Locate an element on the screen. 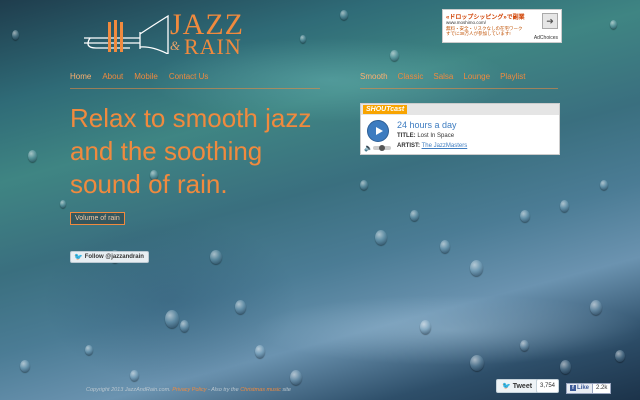  nav-home: Home is located at coordinates (80, 76).